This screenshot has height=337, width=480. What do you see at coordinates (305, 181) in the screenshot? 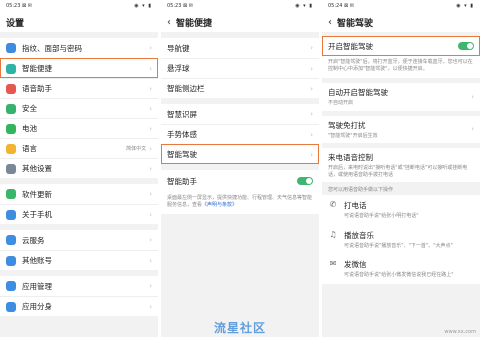
I see `smart-assistant-toggle` at bounding box center [305, 181].